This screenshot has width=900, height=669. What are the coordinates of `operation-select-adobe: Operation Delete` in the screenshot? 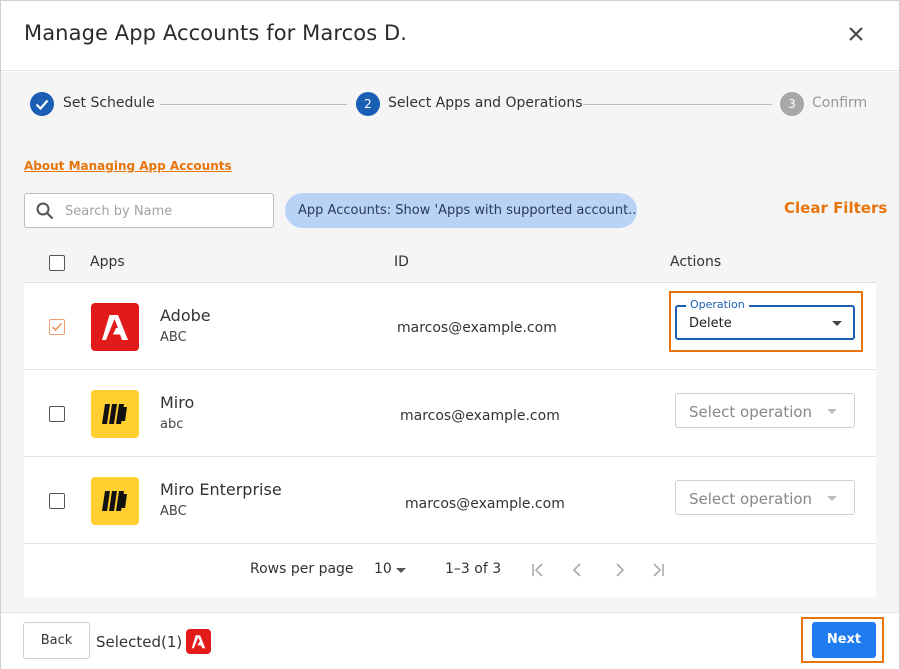 It's located at (765, 319).